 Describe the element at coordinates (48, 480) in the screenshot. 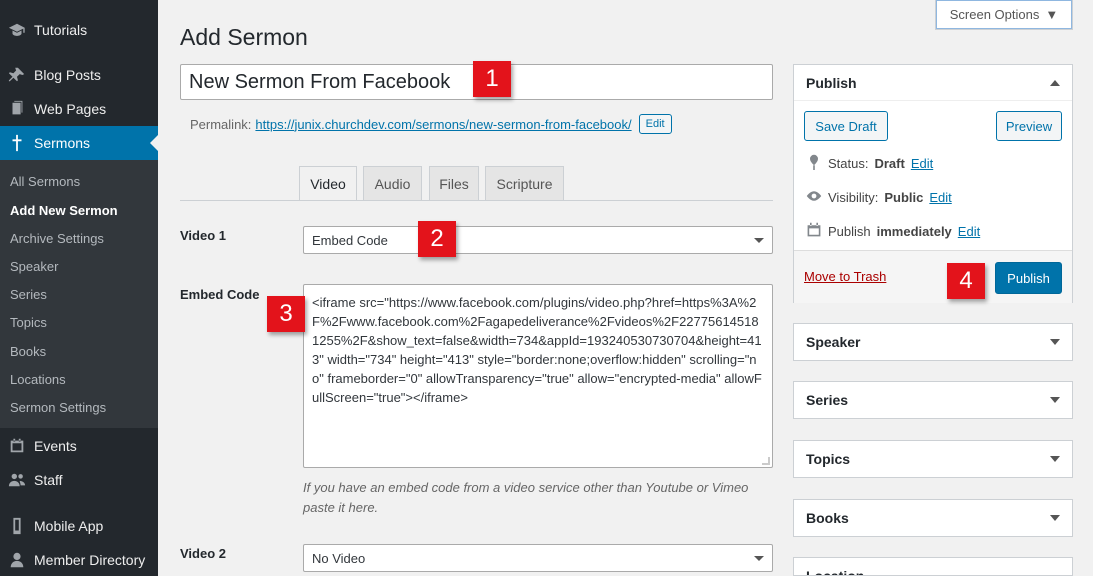

I see `menu-label: Staff` at that location.